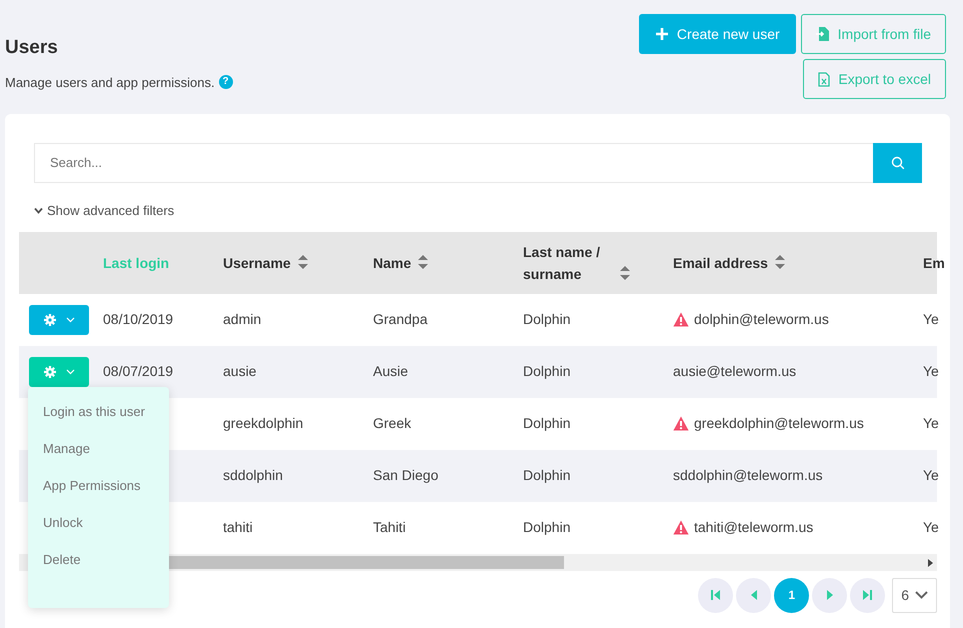 The width and height of the screenshot is (963, 628). Describe the element at coordinates (720, 263) in the screenshot. I see `column-header: Email address` at that location.